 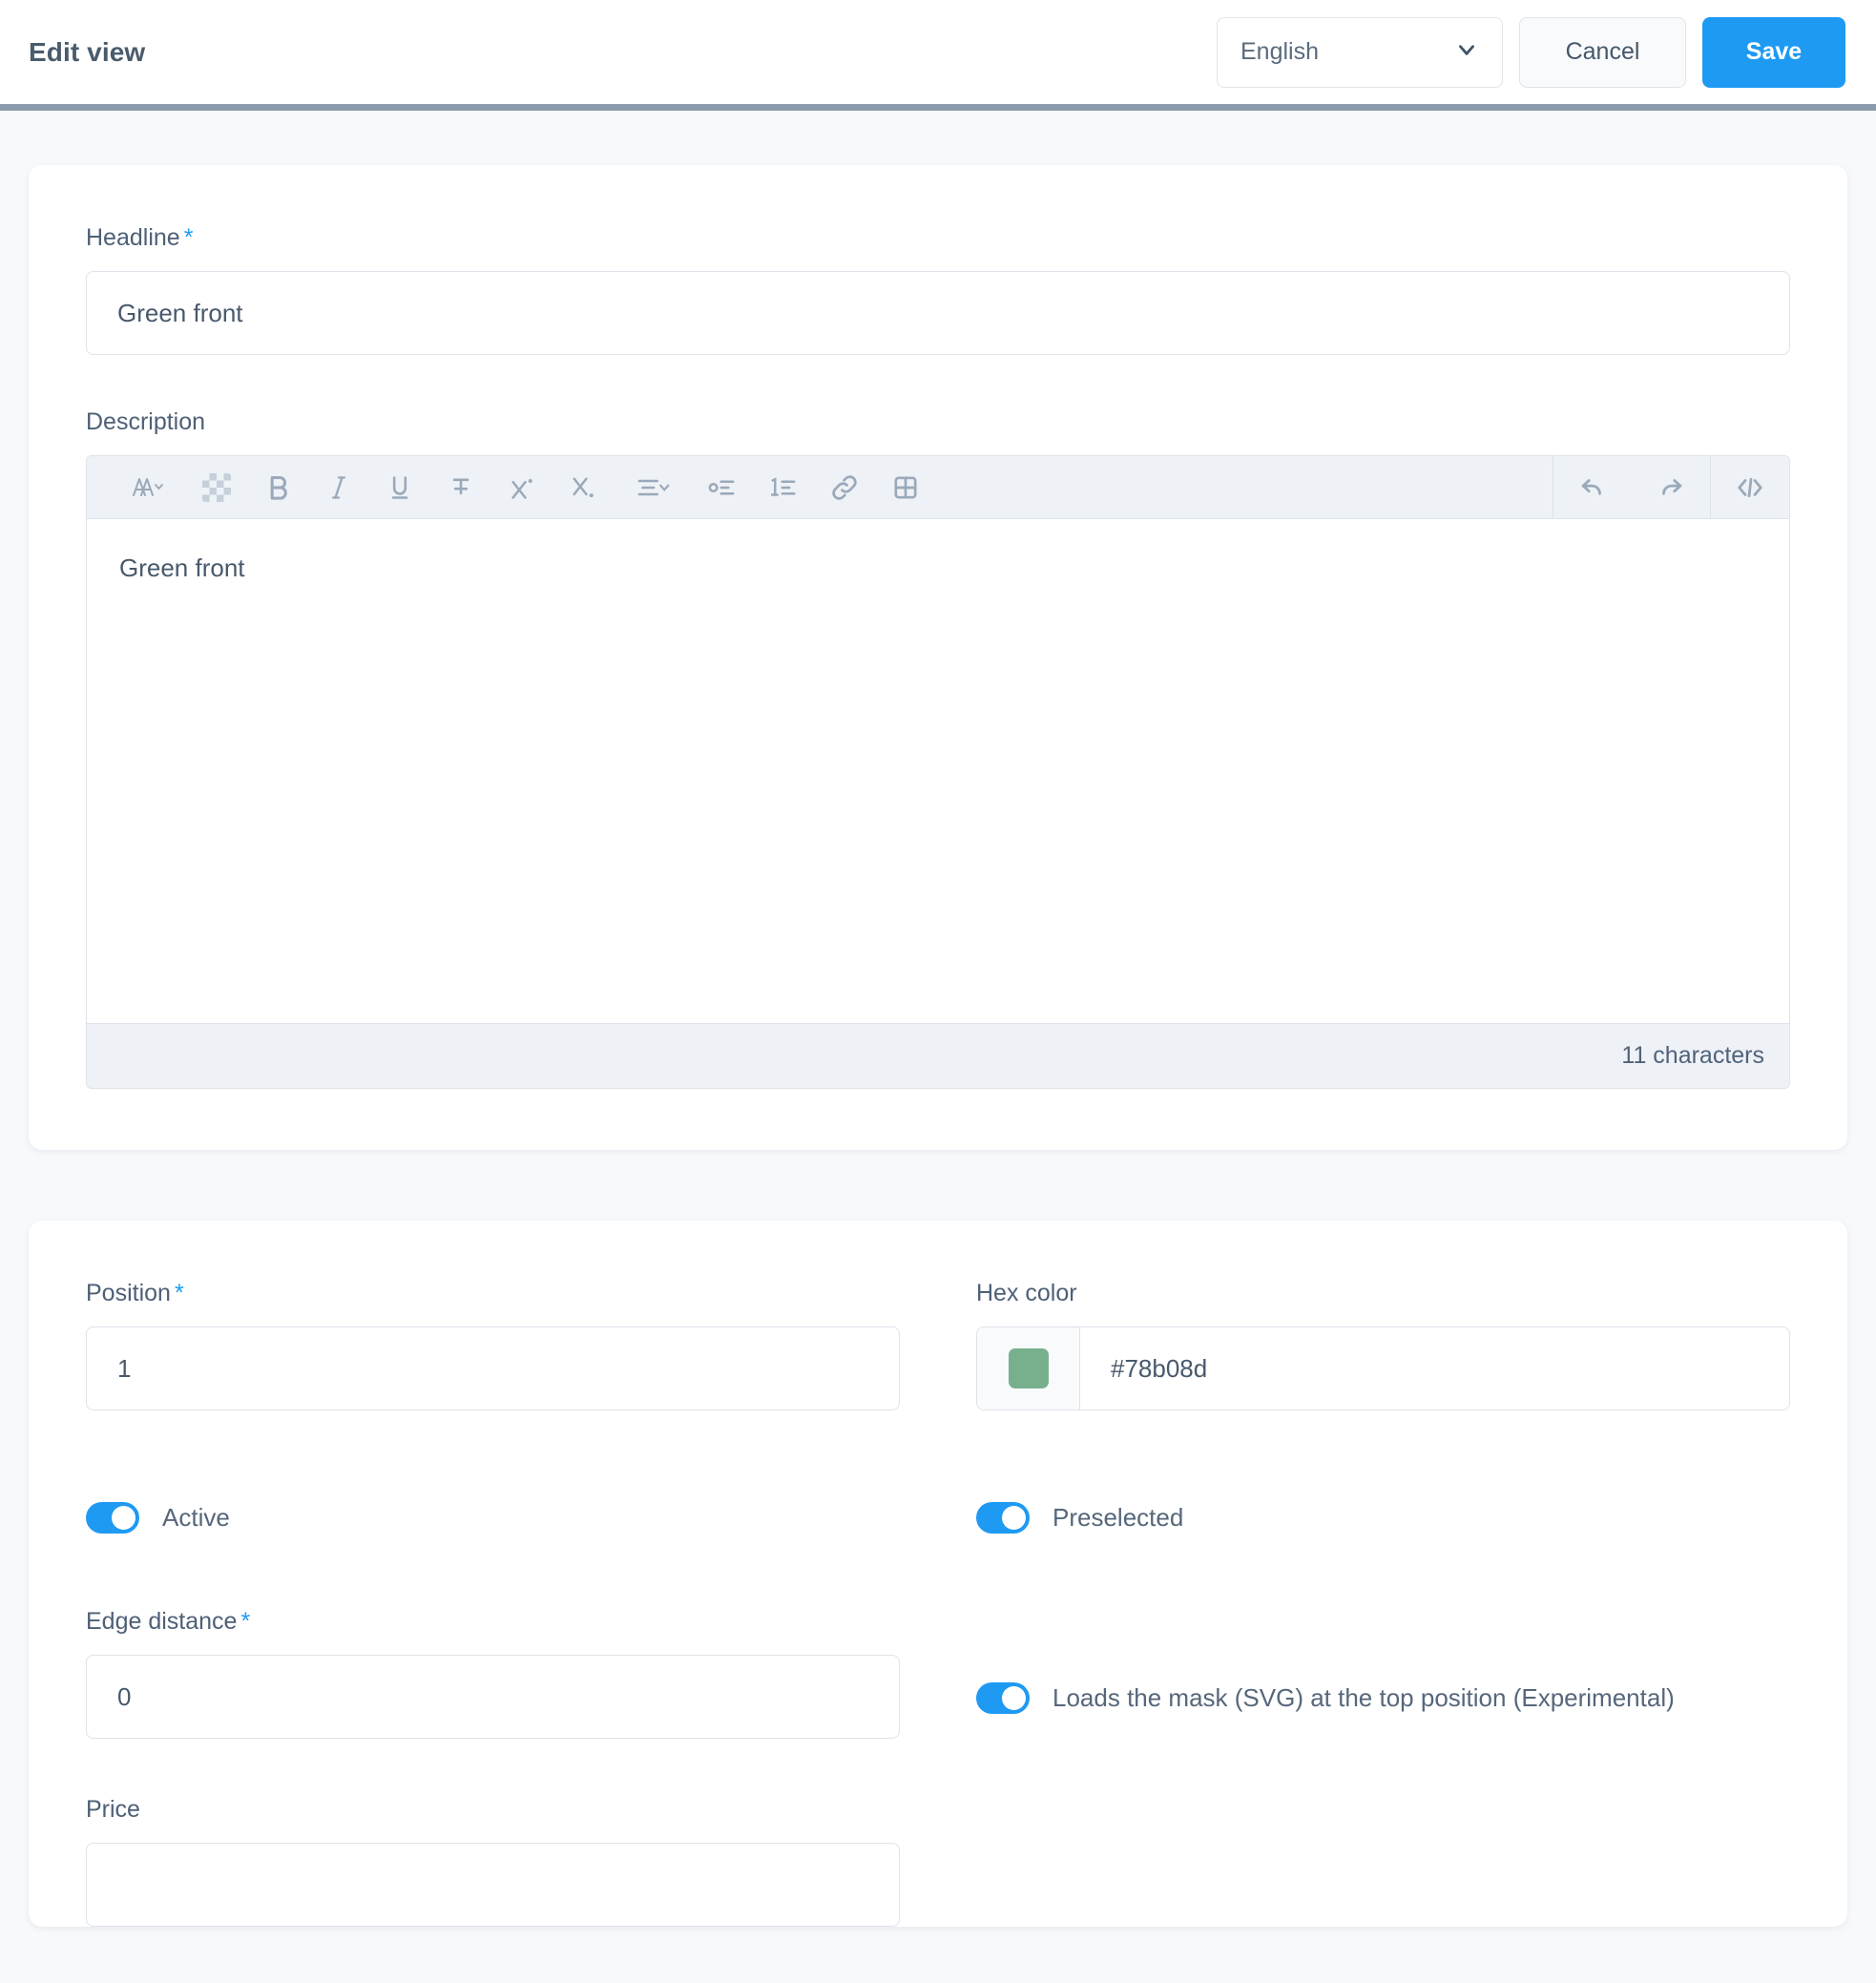 I want to click on settings-grid-row-4: Price, so click(x=938, y=1862).